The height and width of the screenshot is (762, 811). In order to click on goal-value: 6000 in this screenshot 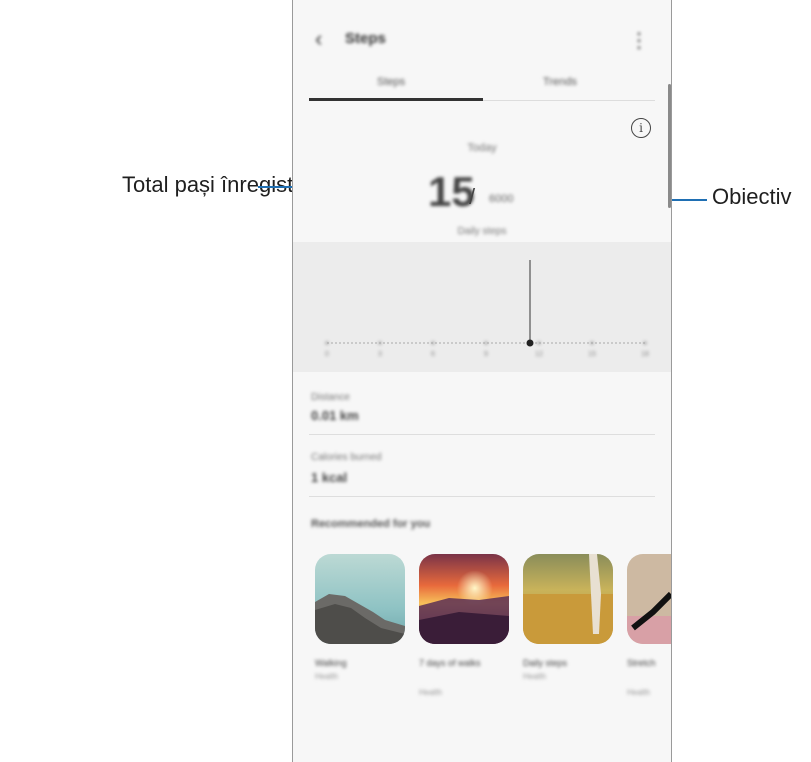, I will do `click(501, 199)`.